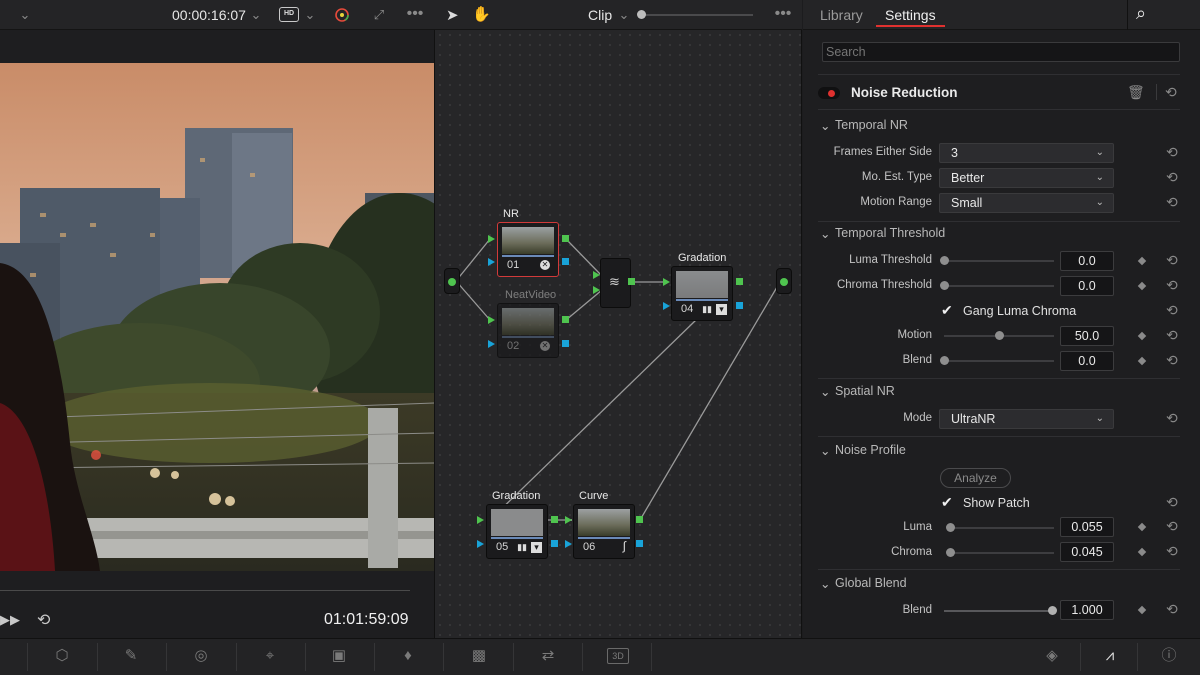 The image size is (1200, 675). What do you see at coordinates (1087, 361) in the screenshot?
I see `blend-value: 0.0` at bounding box center [1087, 361].